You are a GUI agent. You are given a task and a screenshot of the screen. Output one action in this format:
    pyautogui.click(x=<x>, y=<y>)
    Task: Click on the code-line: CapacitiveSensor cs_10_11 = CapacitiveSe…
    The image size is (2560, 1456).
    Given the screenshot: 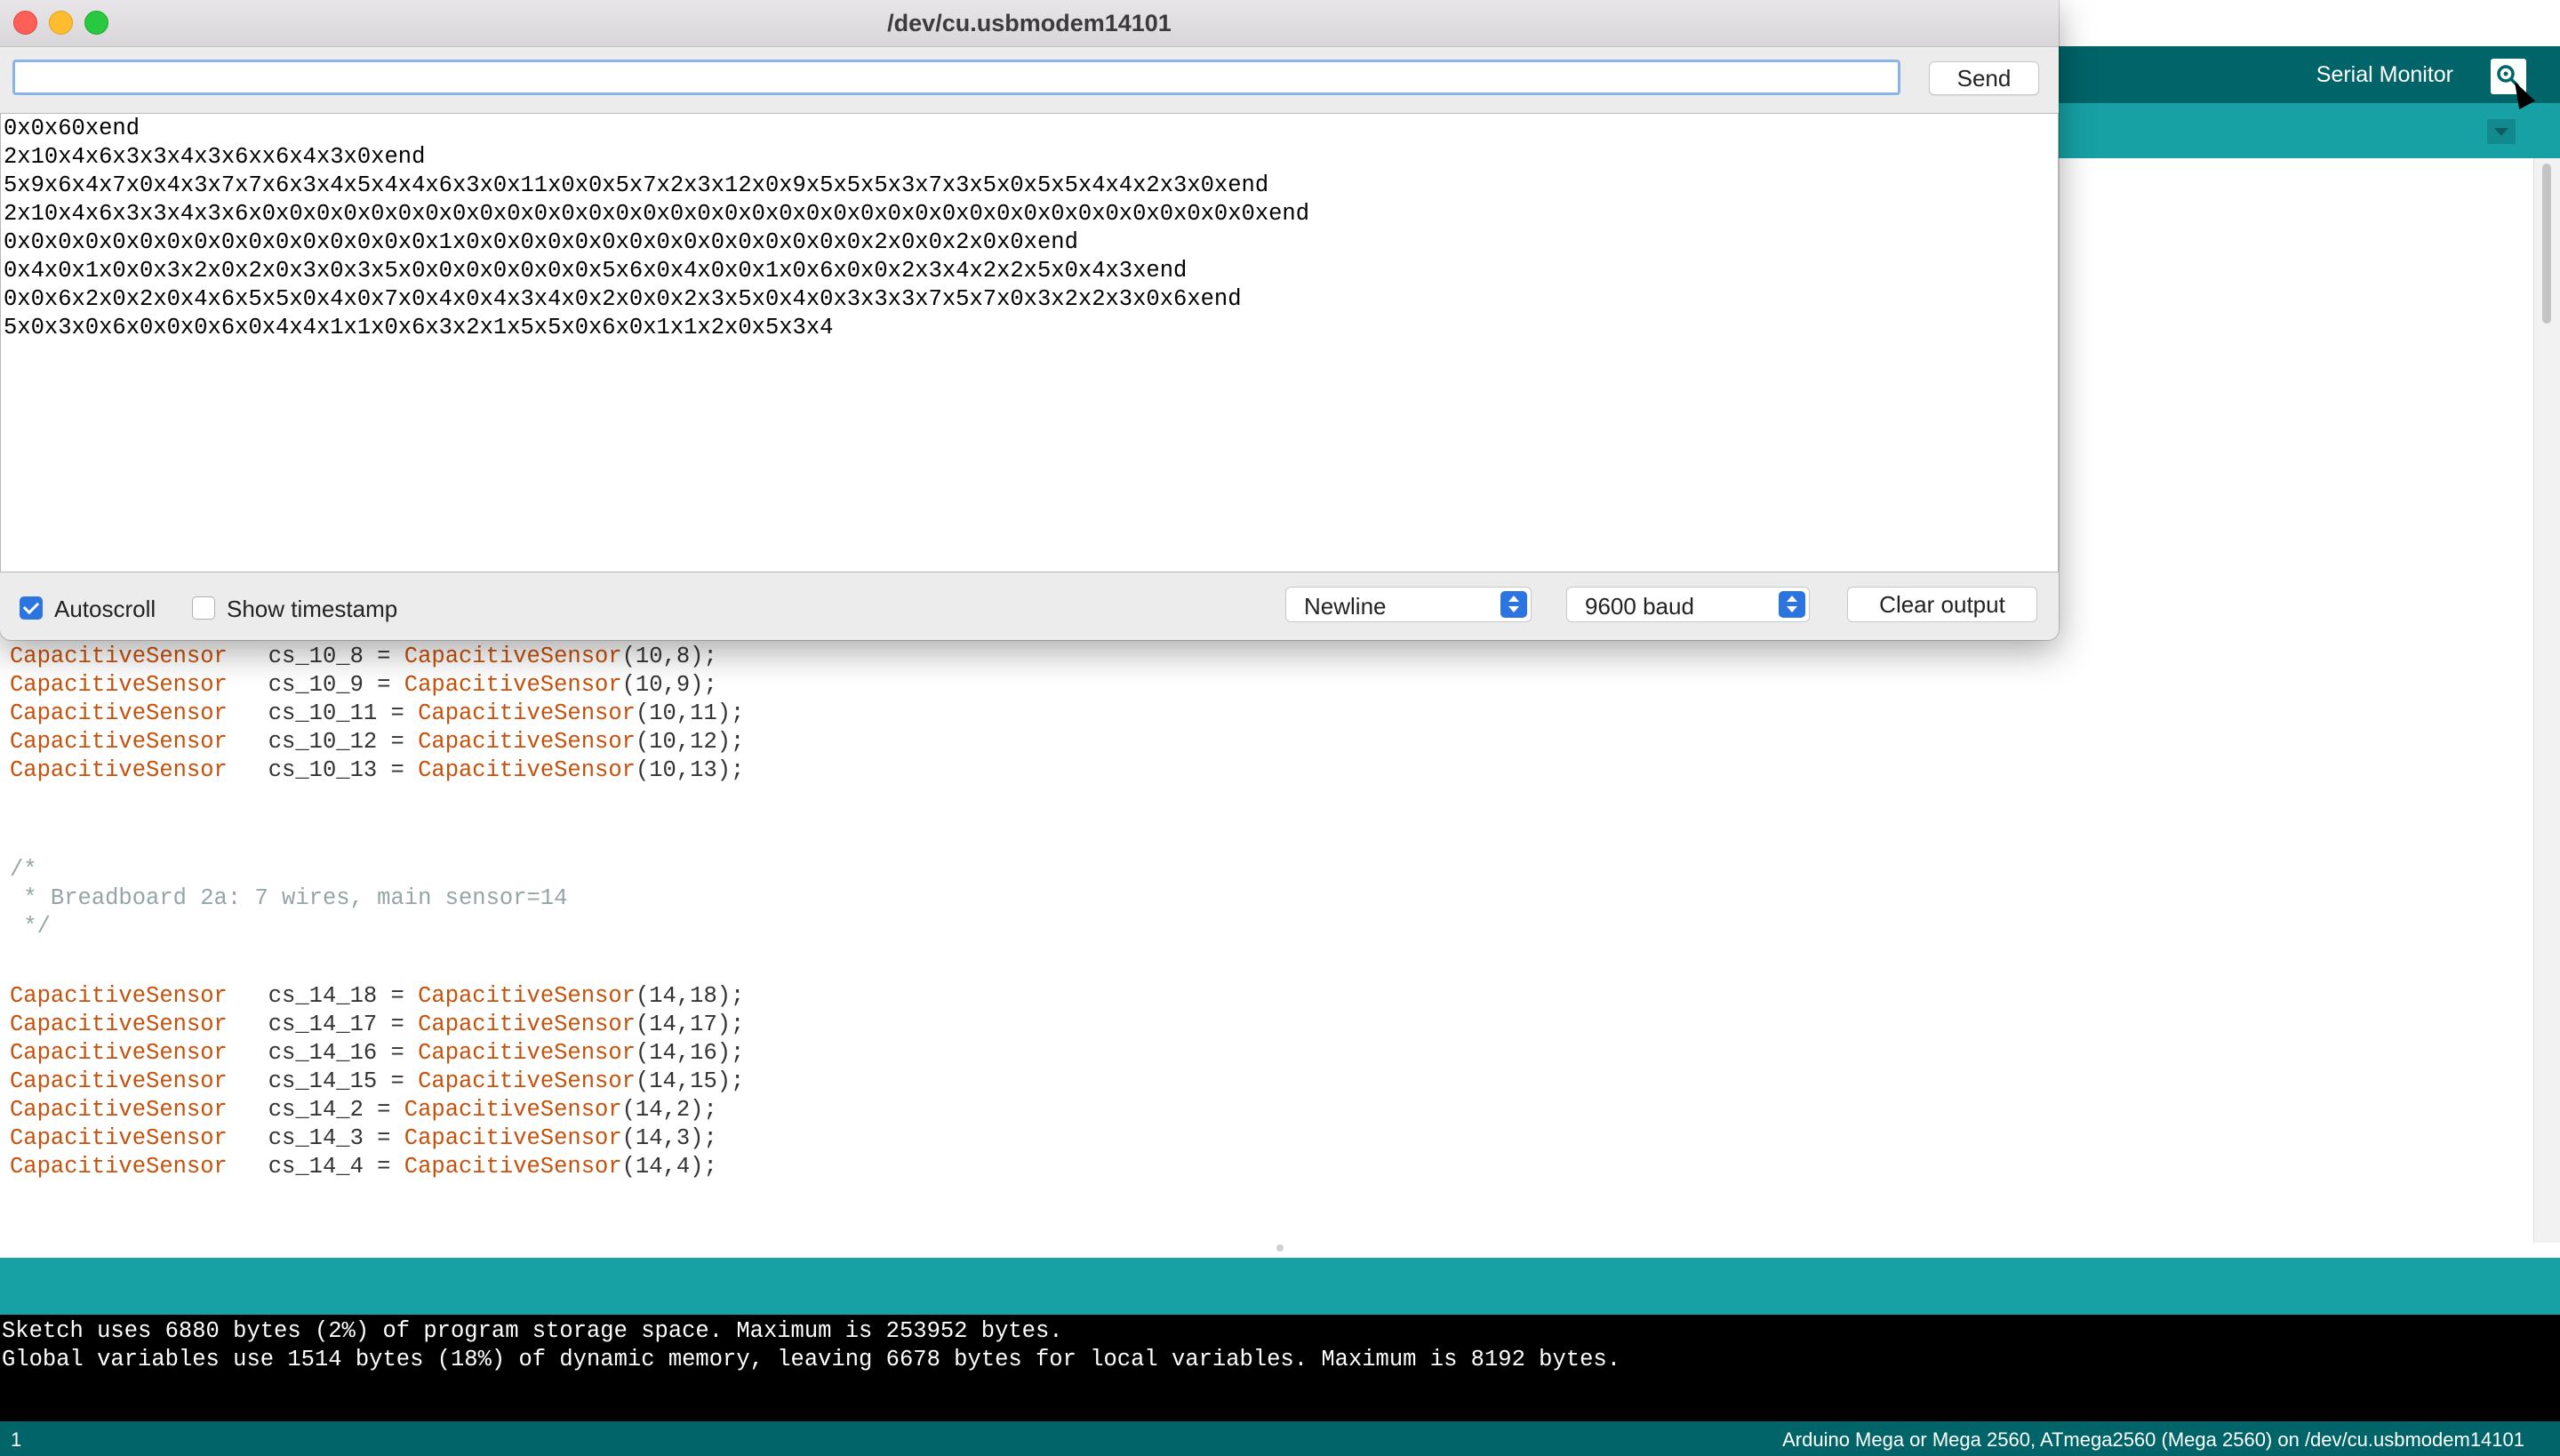 What is the action you would take?
    pyautogui.click(x=377, y=713)
    